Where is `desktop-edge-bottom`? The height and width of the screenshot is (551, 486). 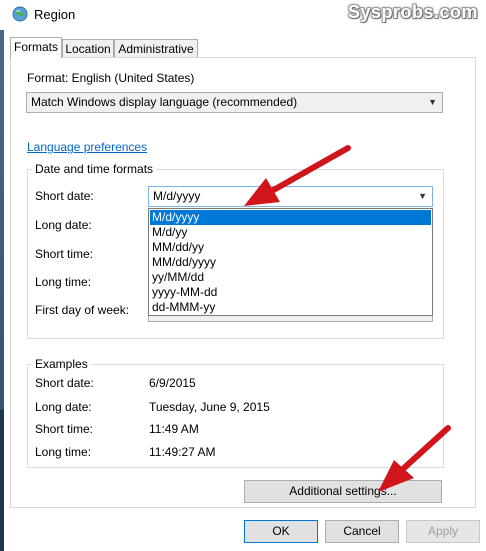
desktop-edge-bottom is located at coordinates (2, 480).